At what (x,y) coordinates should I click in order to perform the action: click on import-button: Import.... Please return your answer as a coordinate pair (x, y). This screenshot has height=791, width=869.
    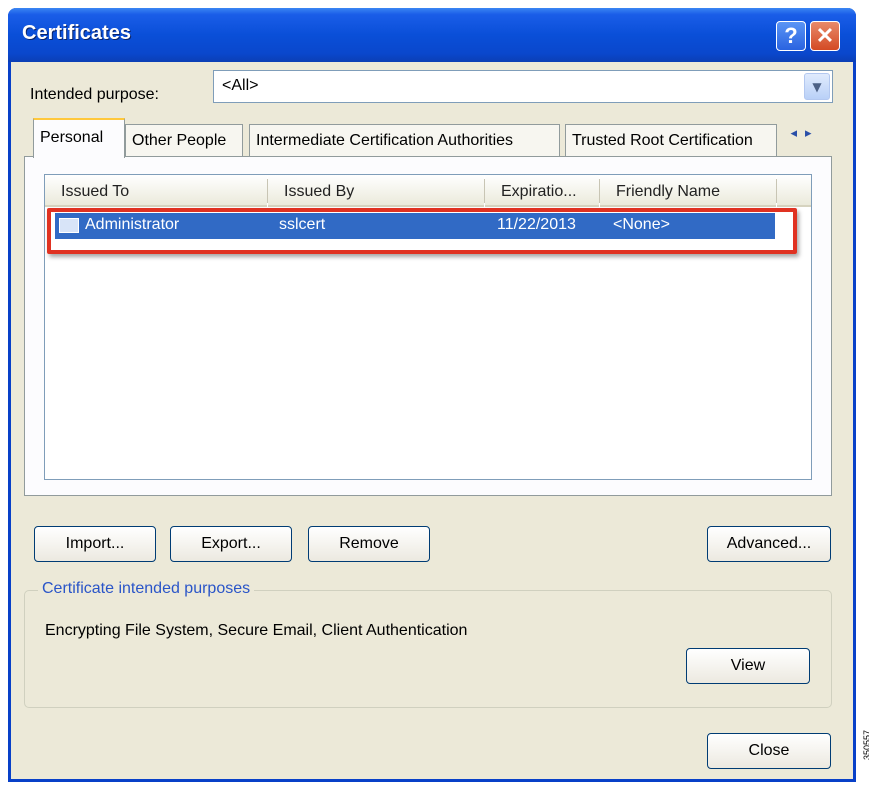
    Looking at the image, I should click on (95, 544).